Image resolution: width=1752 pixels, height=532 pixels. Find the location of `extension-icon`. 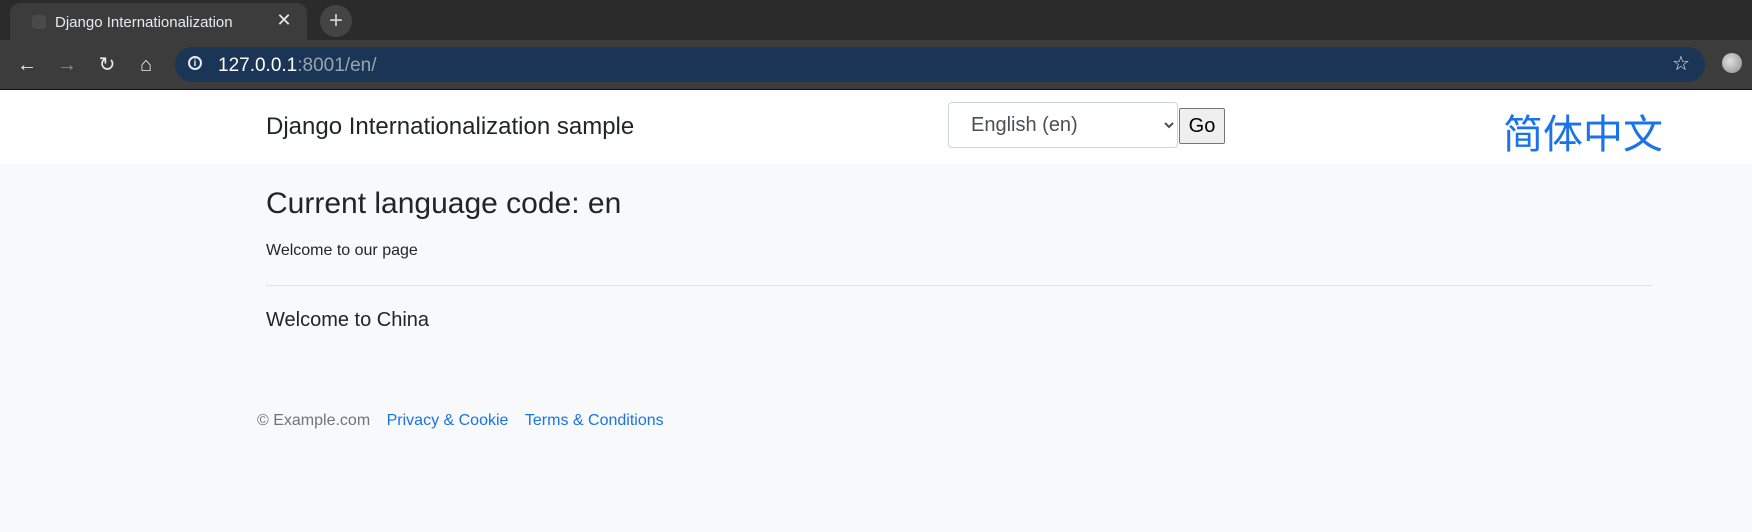

extension-icon is located at coordinates (1732, 63).